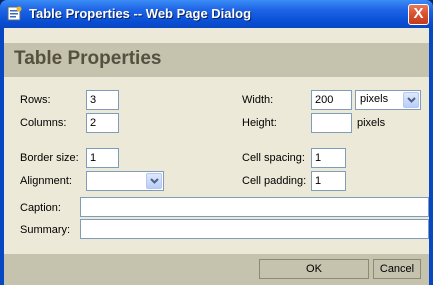  What do you see at coordinates (371, 123) in the screenshot?
I see `height-unit-label: pixels` at bounding box center [371, 123].